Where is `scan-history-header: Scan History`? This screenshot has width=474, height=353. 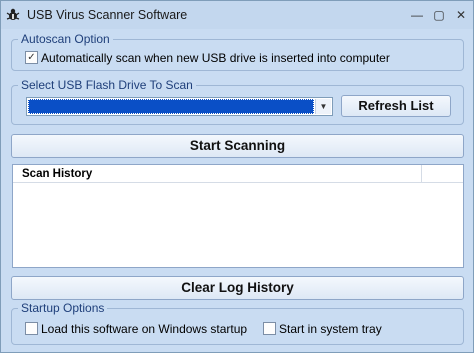 scan-history-header: Scan History is located at coordinates (238, 174).